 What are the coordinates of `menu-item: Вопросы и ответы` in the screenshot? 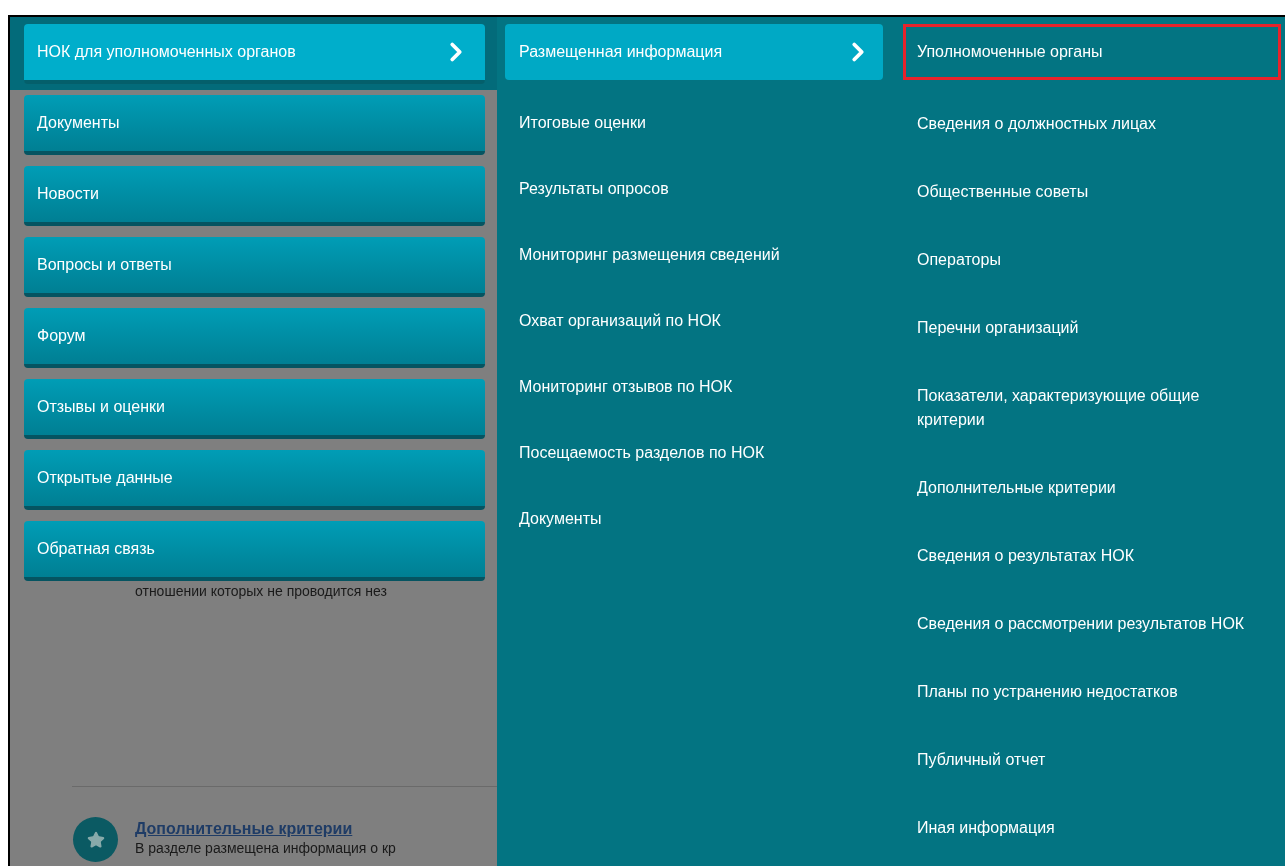 It's located at (254, 267).